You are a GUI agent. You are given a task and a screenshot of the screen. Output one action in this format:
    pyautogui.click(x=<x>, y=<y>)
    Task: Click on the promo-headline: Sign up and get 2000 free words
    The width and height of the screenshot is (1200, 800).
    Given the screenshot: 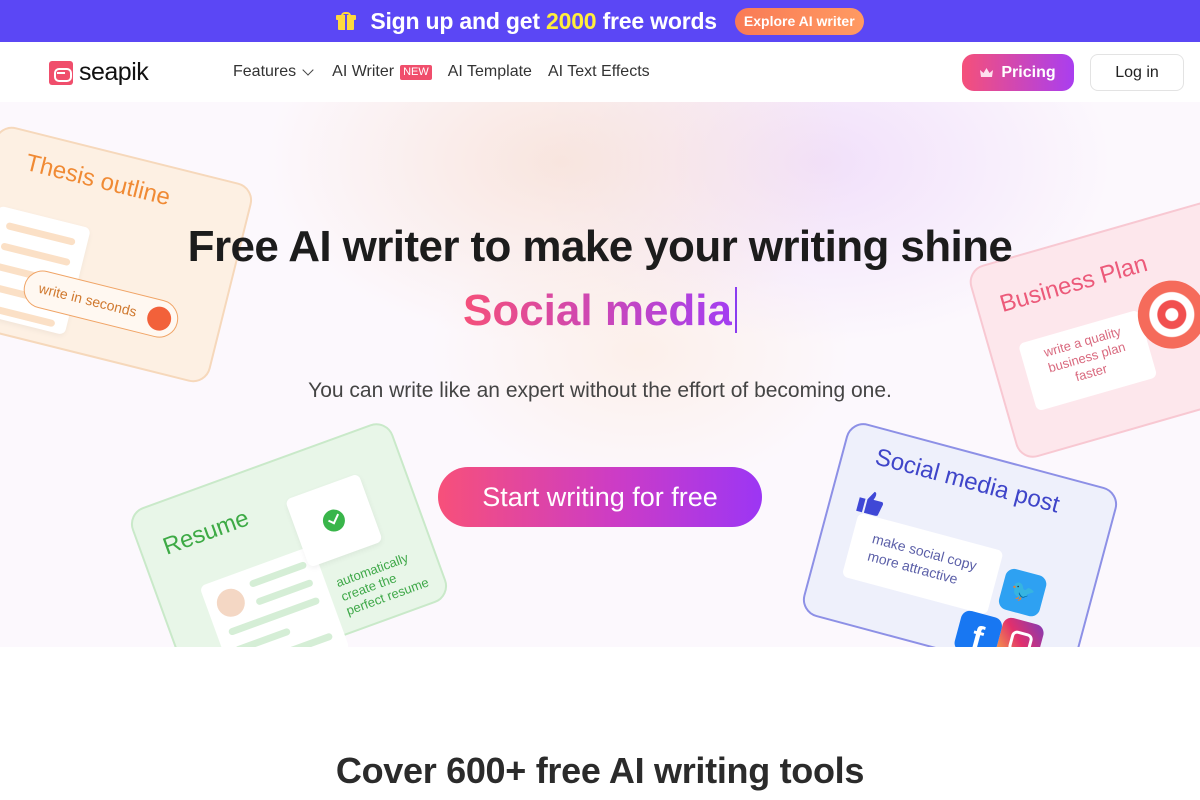 What is the action you would take?
    pyautogui.click(x=543, y=20)
    